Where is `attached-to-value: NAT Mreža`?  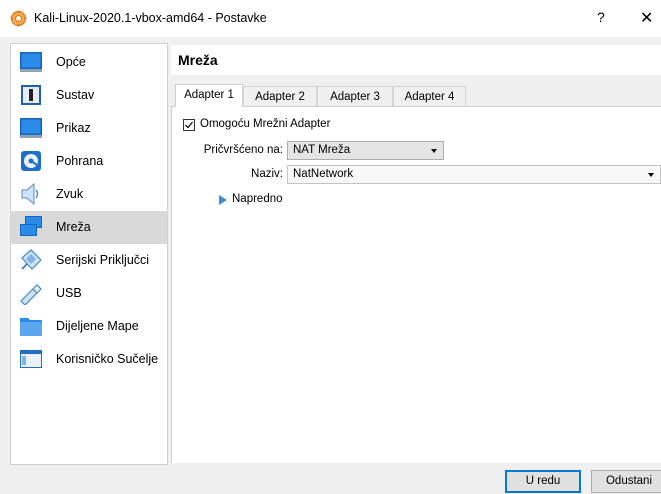 attached-to-value: NAT Mreža is located at coordinates (322, 150).